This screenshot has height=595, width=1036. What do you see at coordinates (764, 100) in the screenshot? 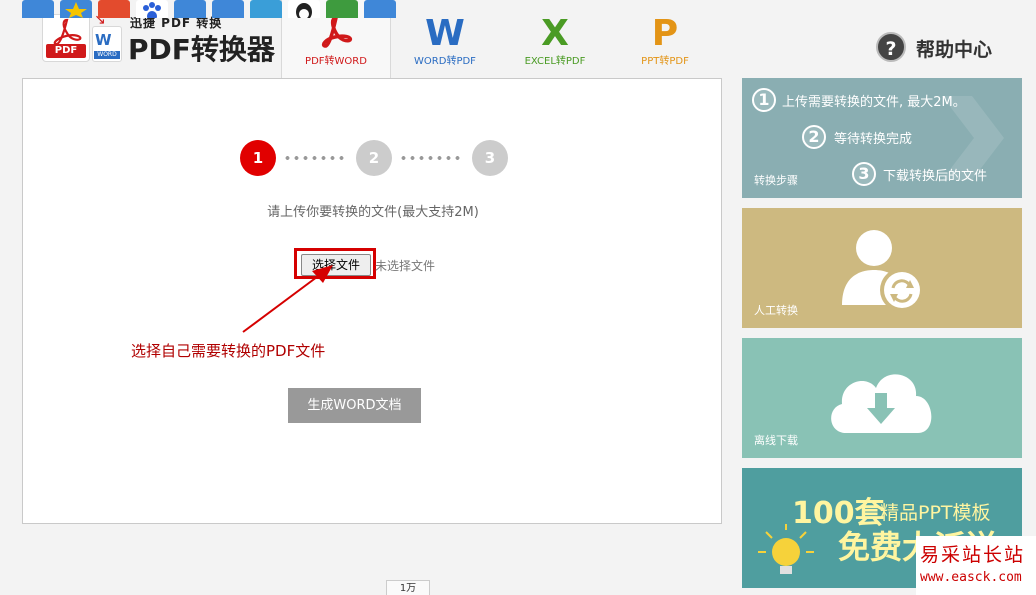
I see `step-number-1: 1` at bounding box center [764, 100].